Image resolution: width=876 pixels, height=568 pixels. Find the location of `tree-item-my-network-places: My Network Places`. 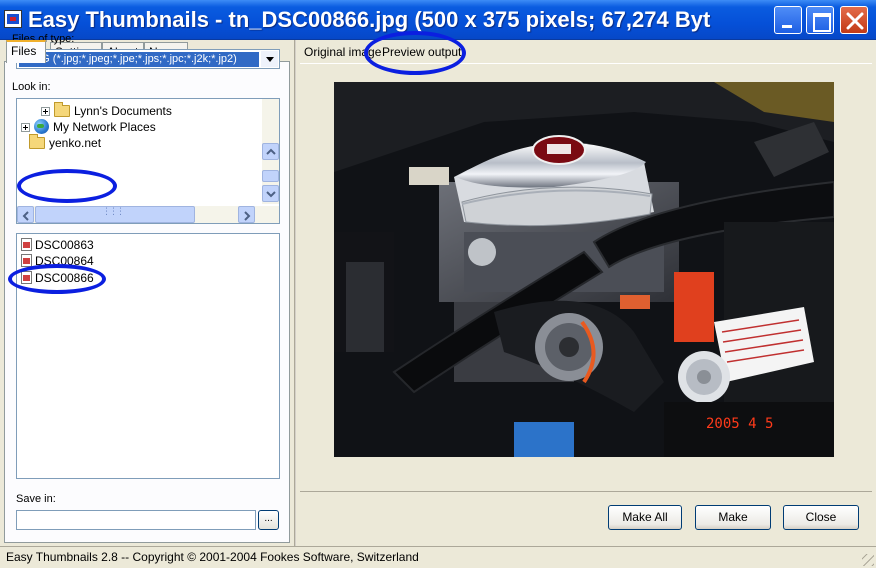

tree-item-my-network-places: My Network Places is located at coordinates (88, 127).